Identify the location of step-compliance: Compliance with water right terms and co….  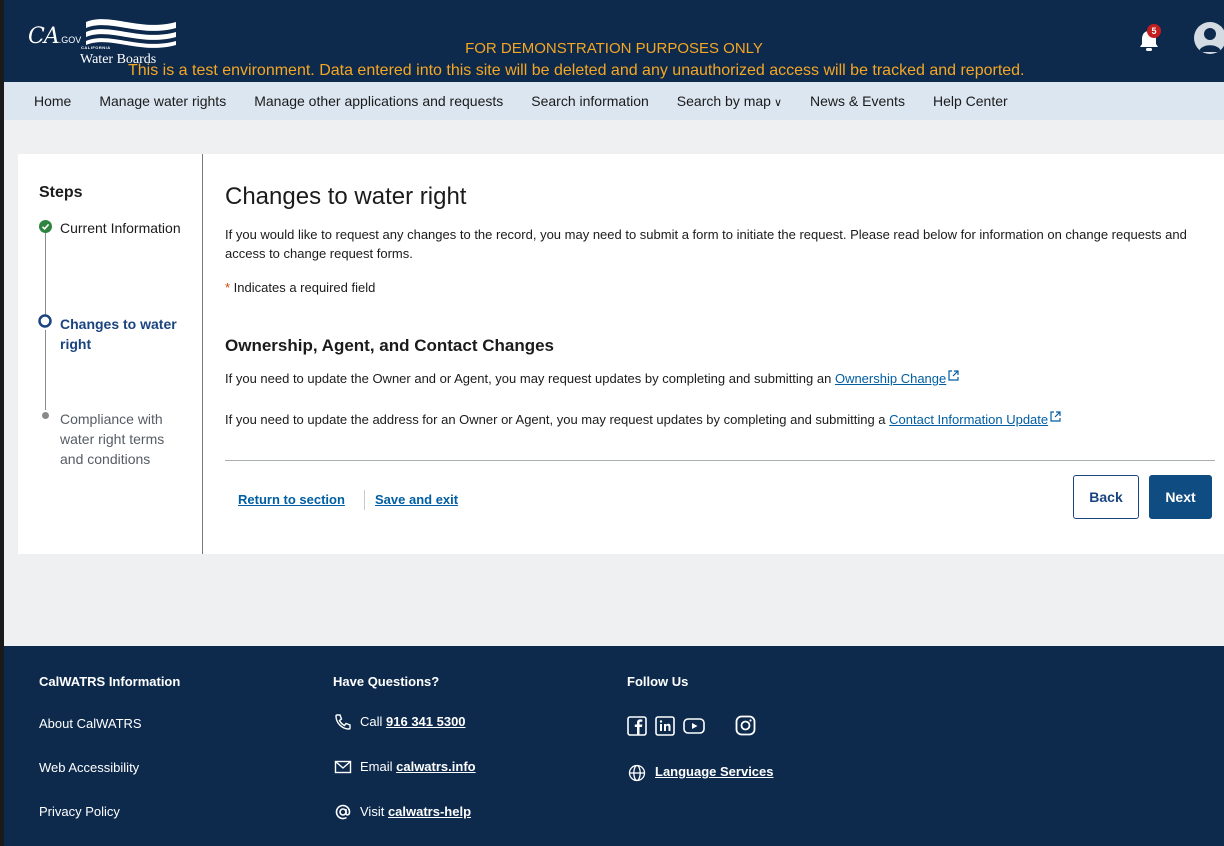
(125, 439).